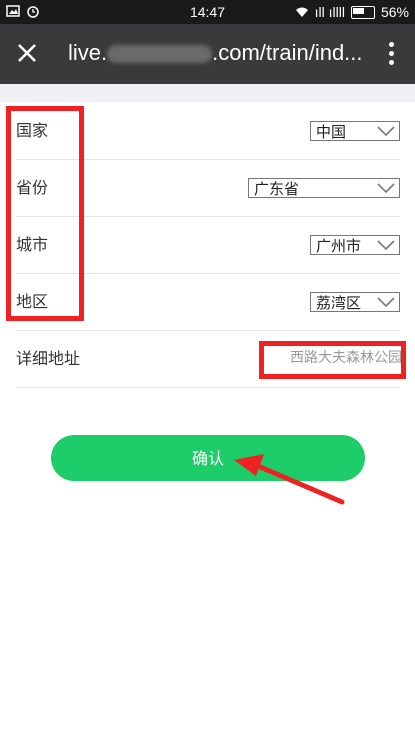 Image resolution: width=415 pixels, height=737 pixels. Describe the element at coordinates (207, 12) in the screenshot. I see `status-bar: 14:47 ıll ıllll 56%` at that location.